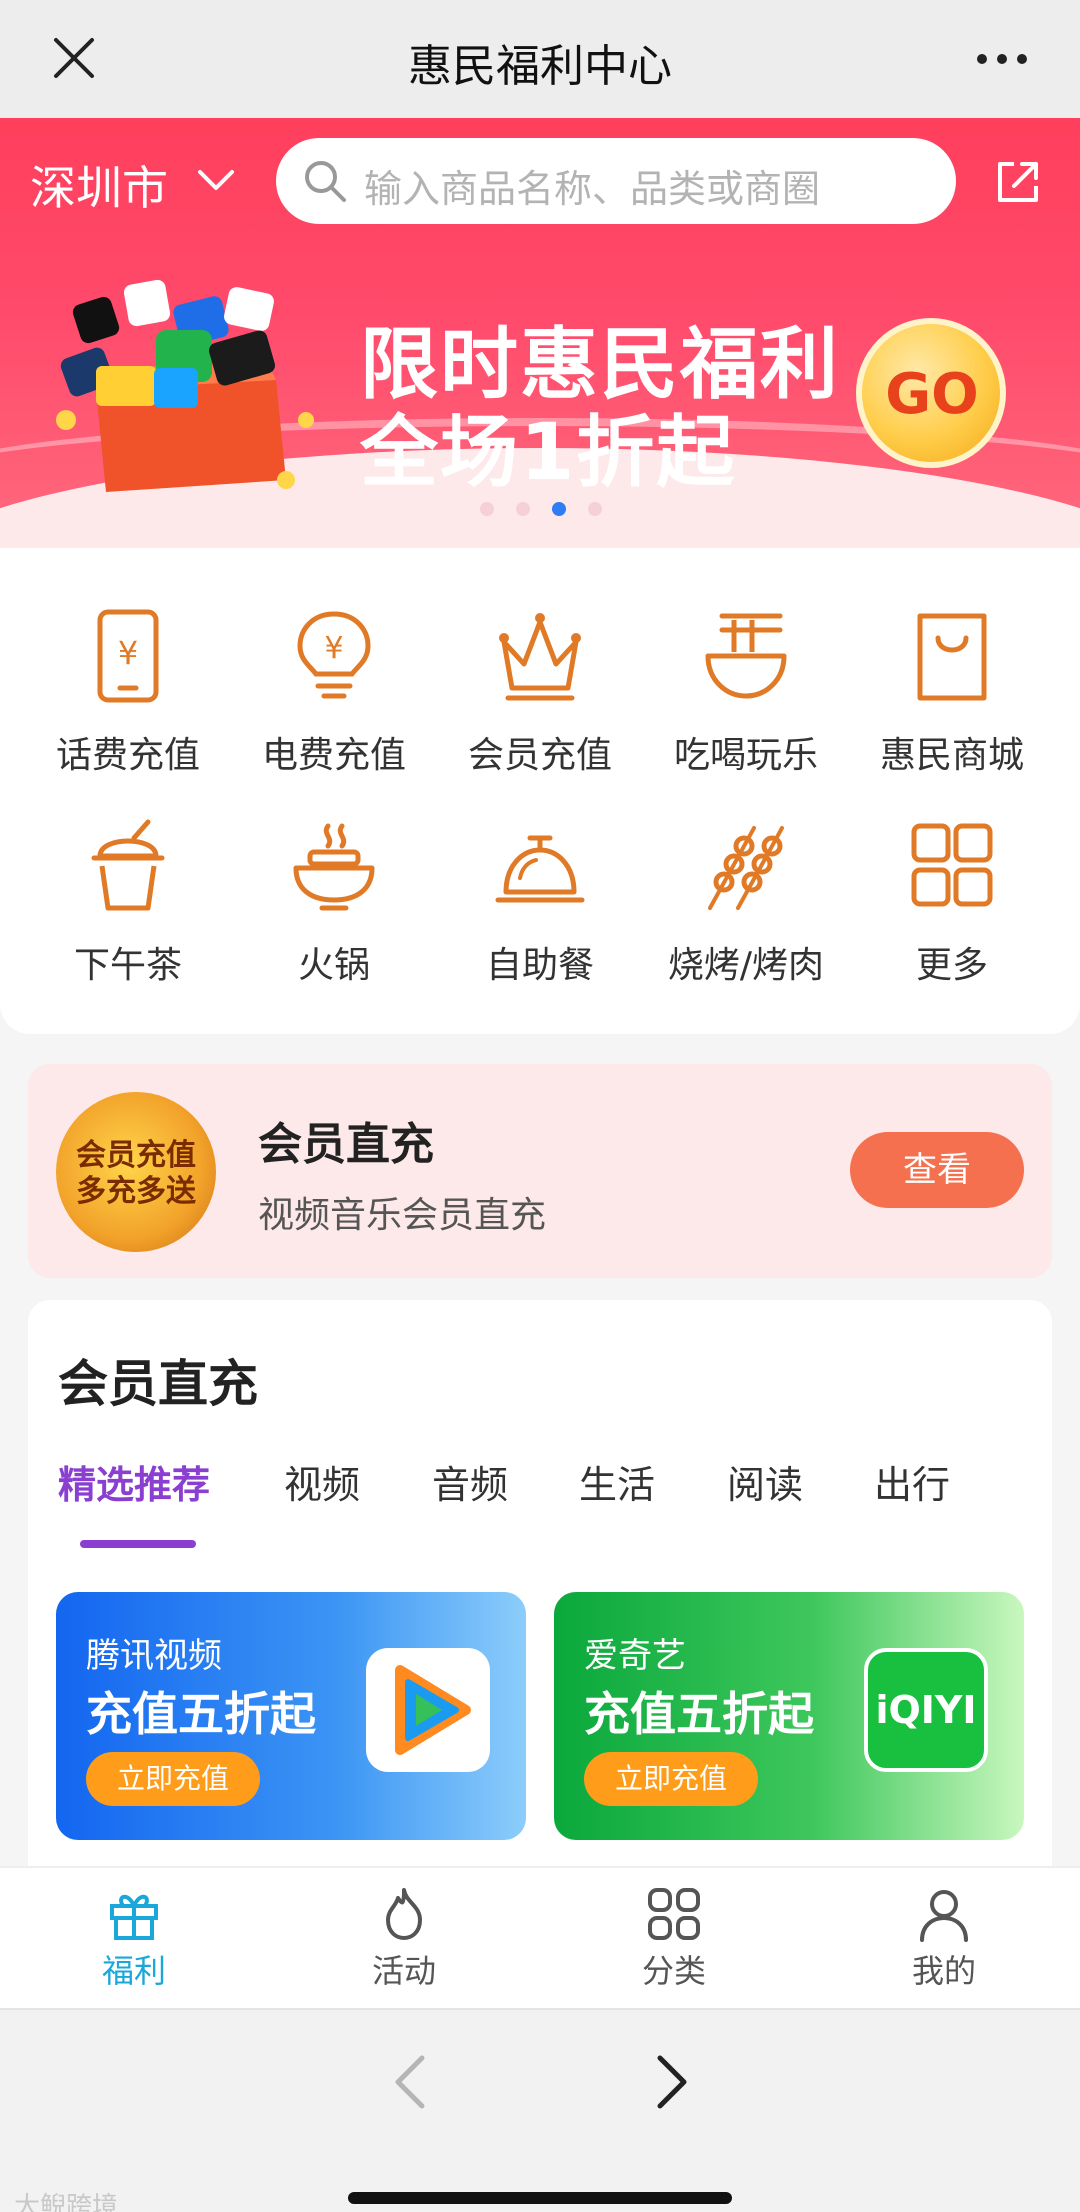  Describe the element at coordinates (470, 1481) in the screenshot. I see `tab-audio: 音频` at that location.